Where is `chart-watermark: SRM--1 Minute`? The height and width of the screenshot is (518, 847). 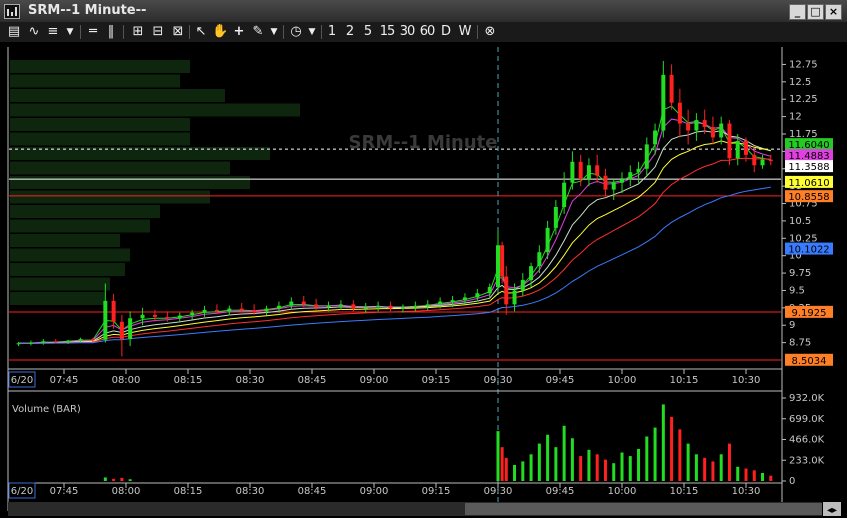
chart-watermark: SRM--1 Minute is located at coordinates (423, 142).